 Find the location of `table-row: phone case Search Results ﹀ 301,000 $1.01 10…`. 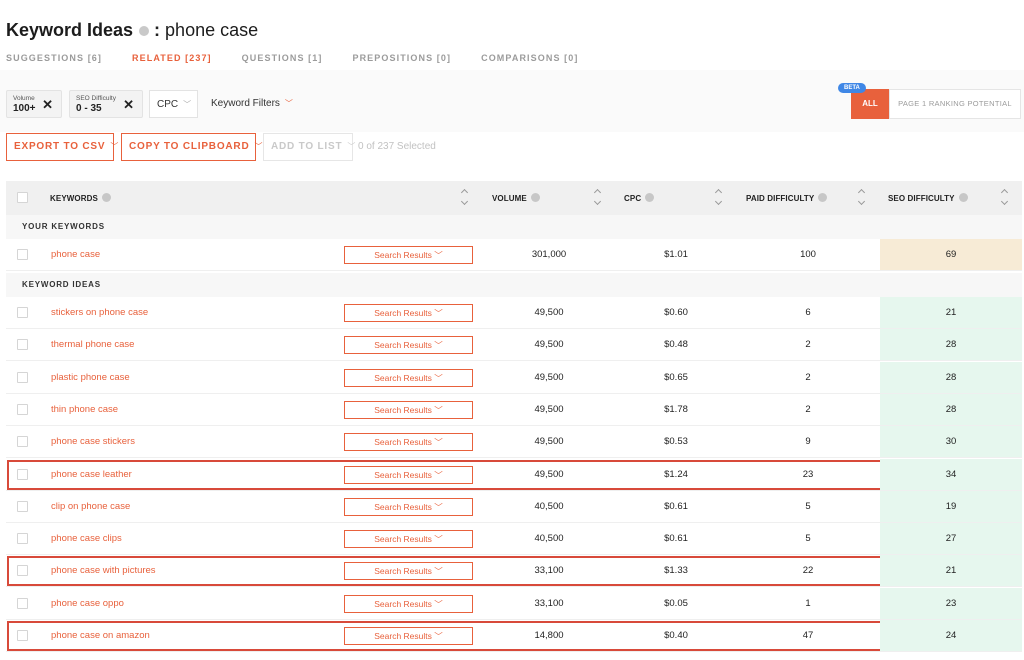

table-row: phone case Search Results ﹀ 301,000 $1.01 10… is located at coordinates (514, 255).